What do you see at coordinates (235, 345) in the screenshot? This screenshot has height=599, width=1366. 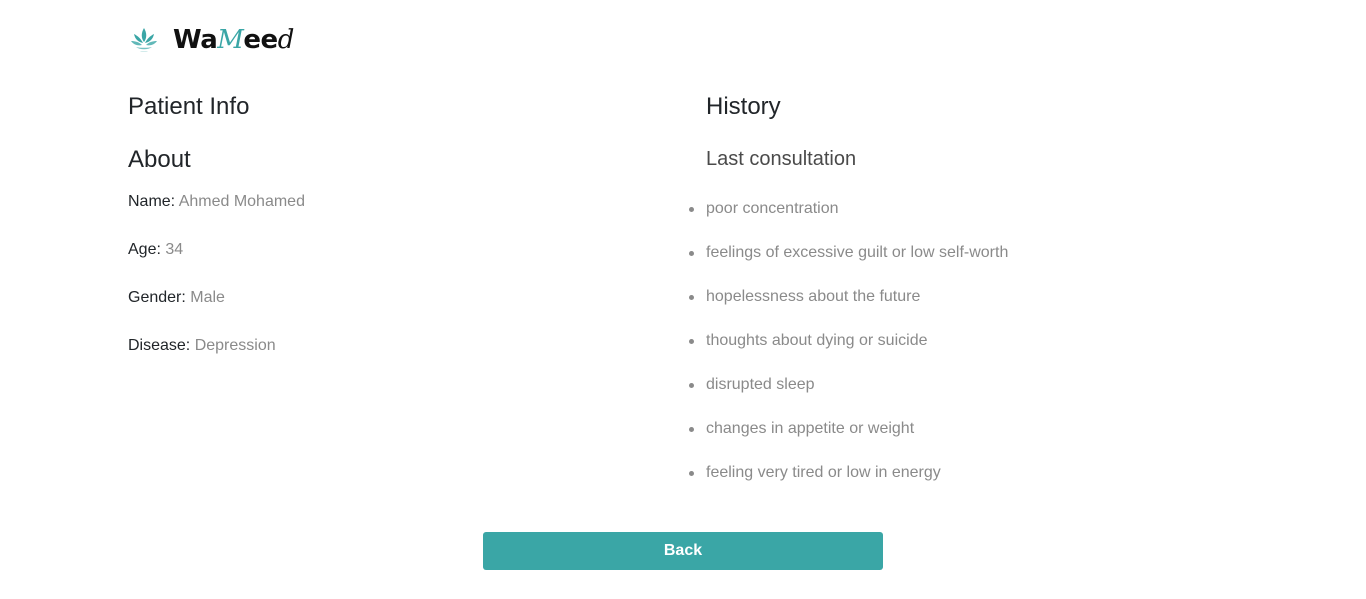 I see `patient-disease-value: Depression` at bounding box center [235, 345].